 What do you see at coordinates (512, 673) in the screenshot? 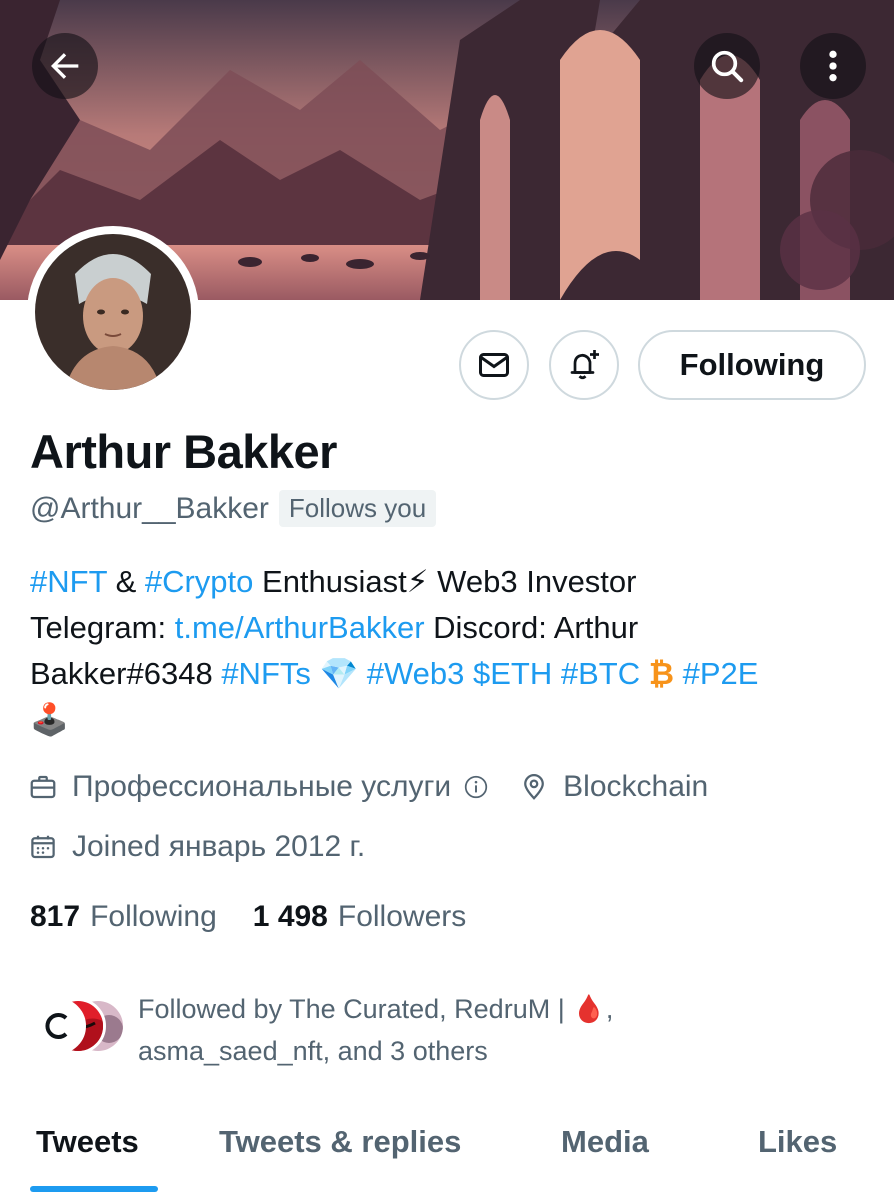
I see `cashtag-link: $ETH` at bounding box center [512, 673].